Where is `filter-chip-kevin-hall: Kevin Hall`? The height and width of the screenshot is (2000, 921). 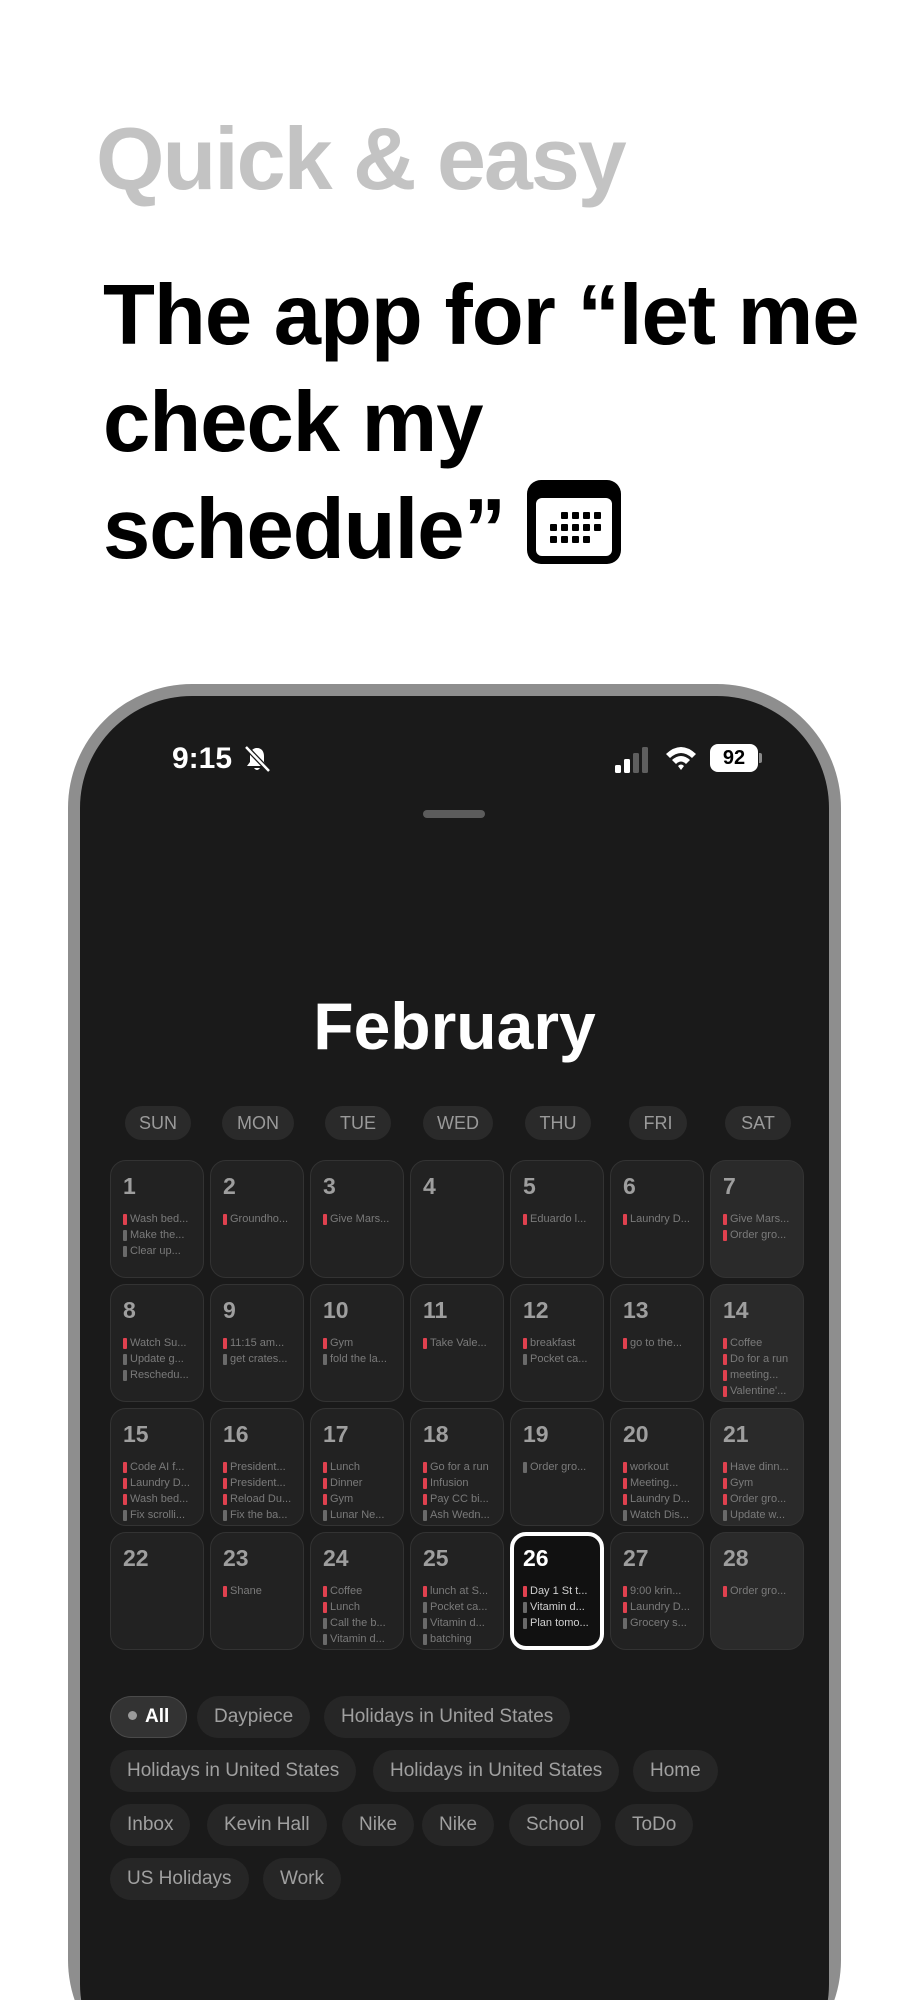 filter-chip-kevin-hall: Kevin Hall is located at coordinates (267, 1825).